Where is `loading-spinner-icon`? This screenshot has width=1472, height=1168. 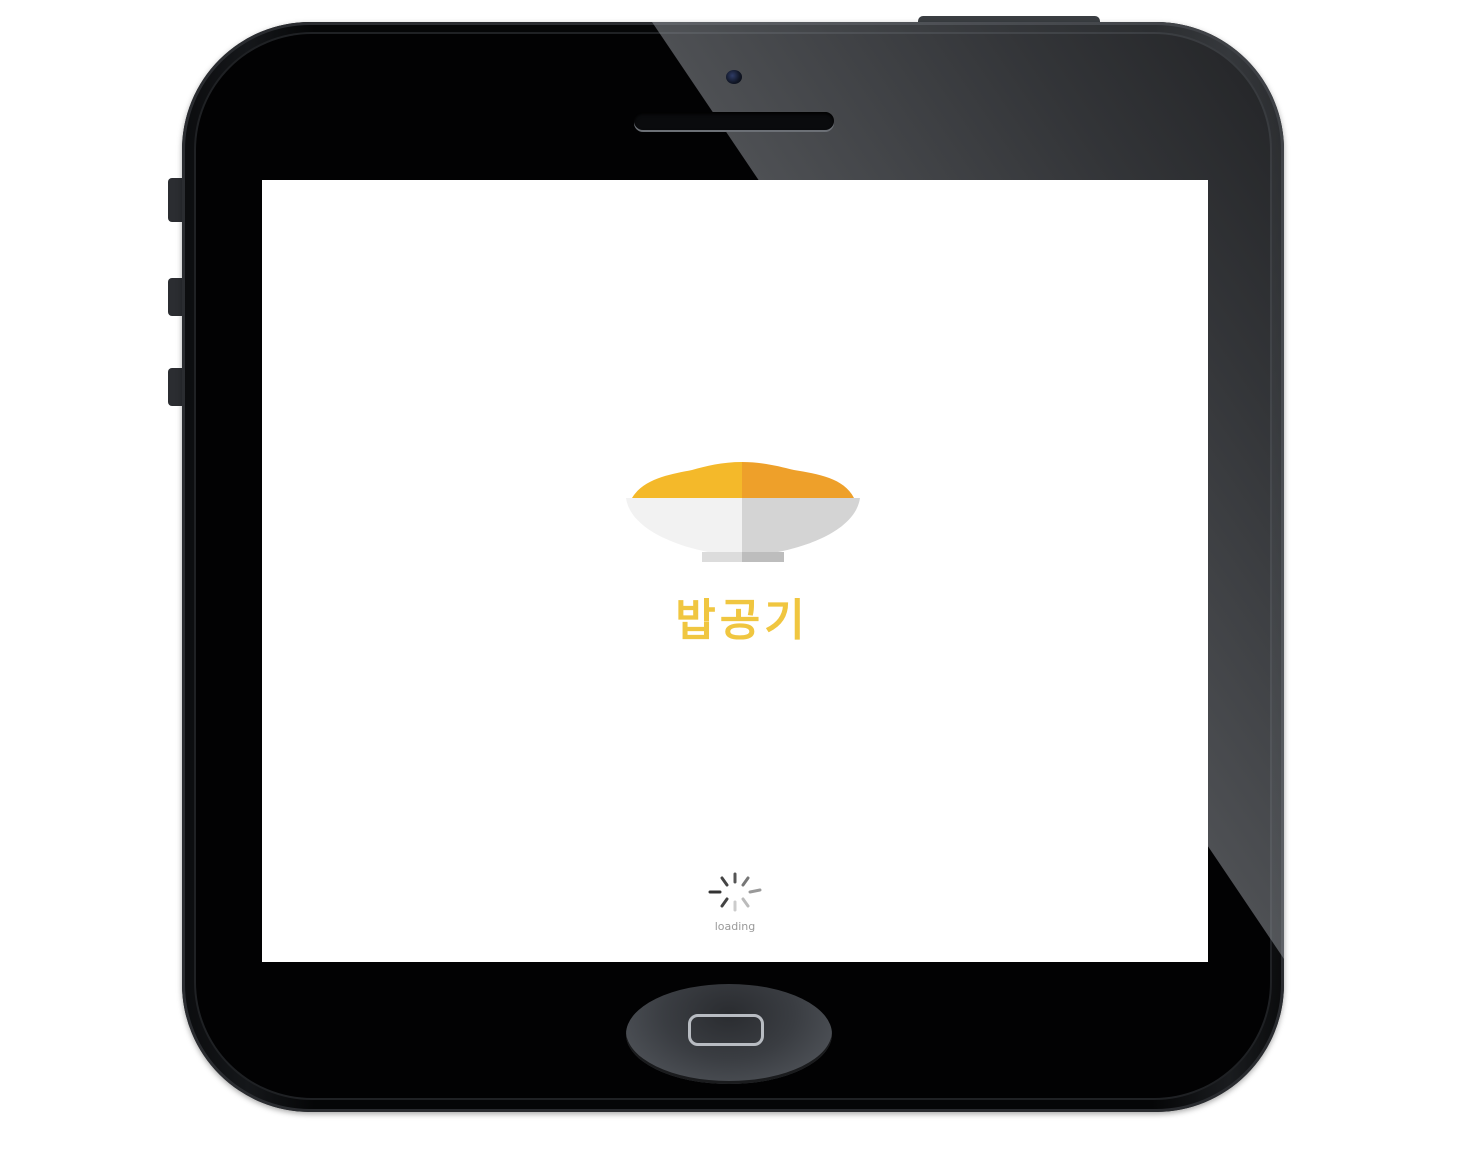
loading-spinner-icon is located at coordinates (735, 892).